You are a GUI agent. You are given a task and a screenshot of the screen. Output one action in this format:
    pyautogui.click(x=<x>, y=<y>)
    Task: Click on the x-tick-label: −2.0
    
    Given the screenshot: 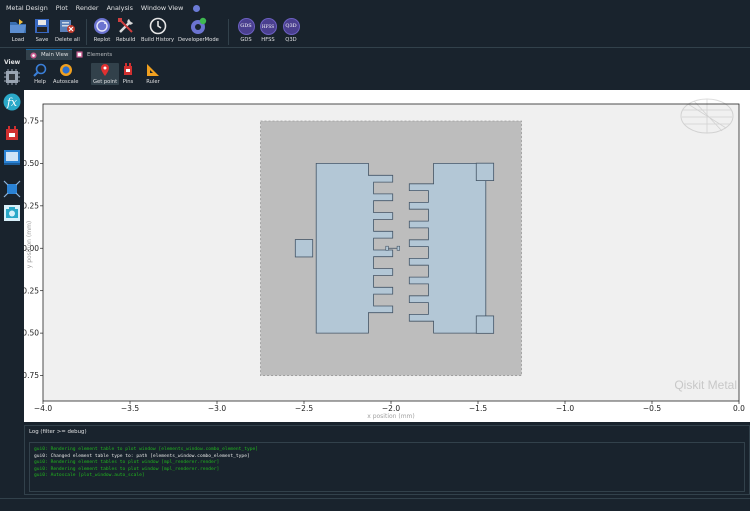 What is the action you would take?
    pyautogui.click(x=391, y=408)
    